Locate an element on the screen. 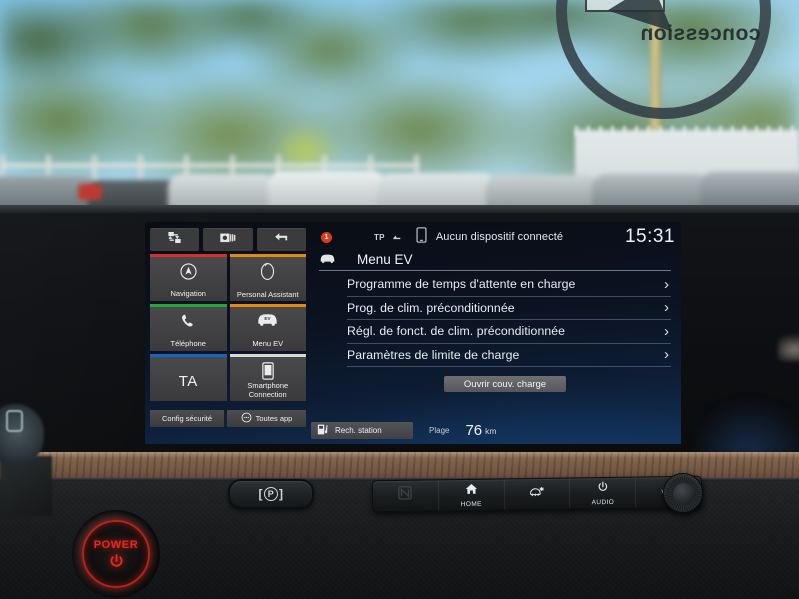 The height and width of the screenshot is (599, 799). menu-item-label: Prog. de clim. préconditionnée is located at coordinates (431, 307).